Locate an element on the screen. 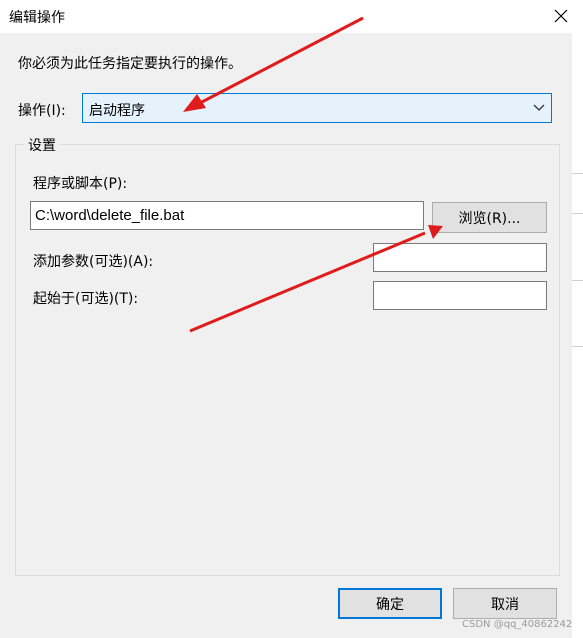 The image size is (583, 638). settings-legend: 设置 is located at coordinates (42, 145).